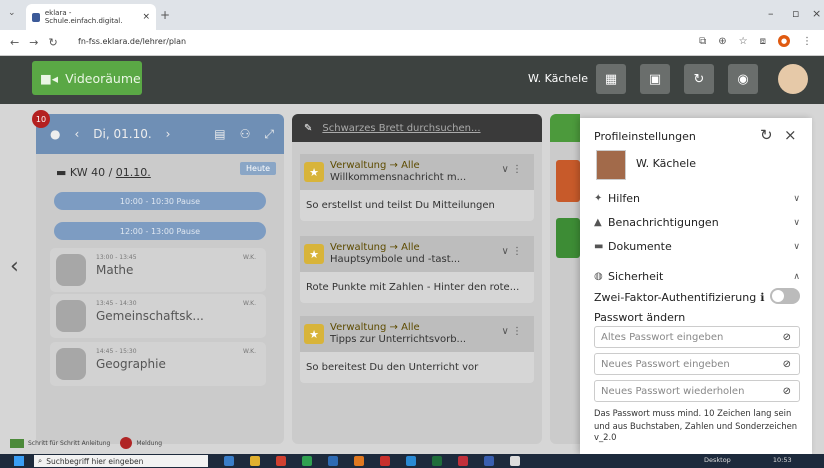  What do you see at coordinates (784, 41) in the screenshot?
I see `extension-badge-icon: ●` at bounding box center [784, 41].